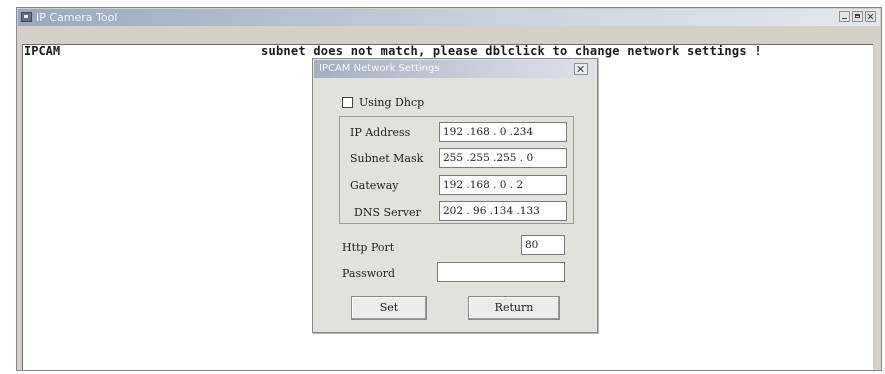 The height and width of the screenshot is (374, 885). What do you see at coordinates (455, 69) in the screenshot?
I see `dialog-titlebar: IPCAM Network Settings` at bounding box center [455, 69].